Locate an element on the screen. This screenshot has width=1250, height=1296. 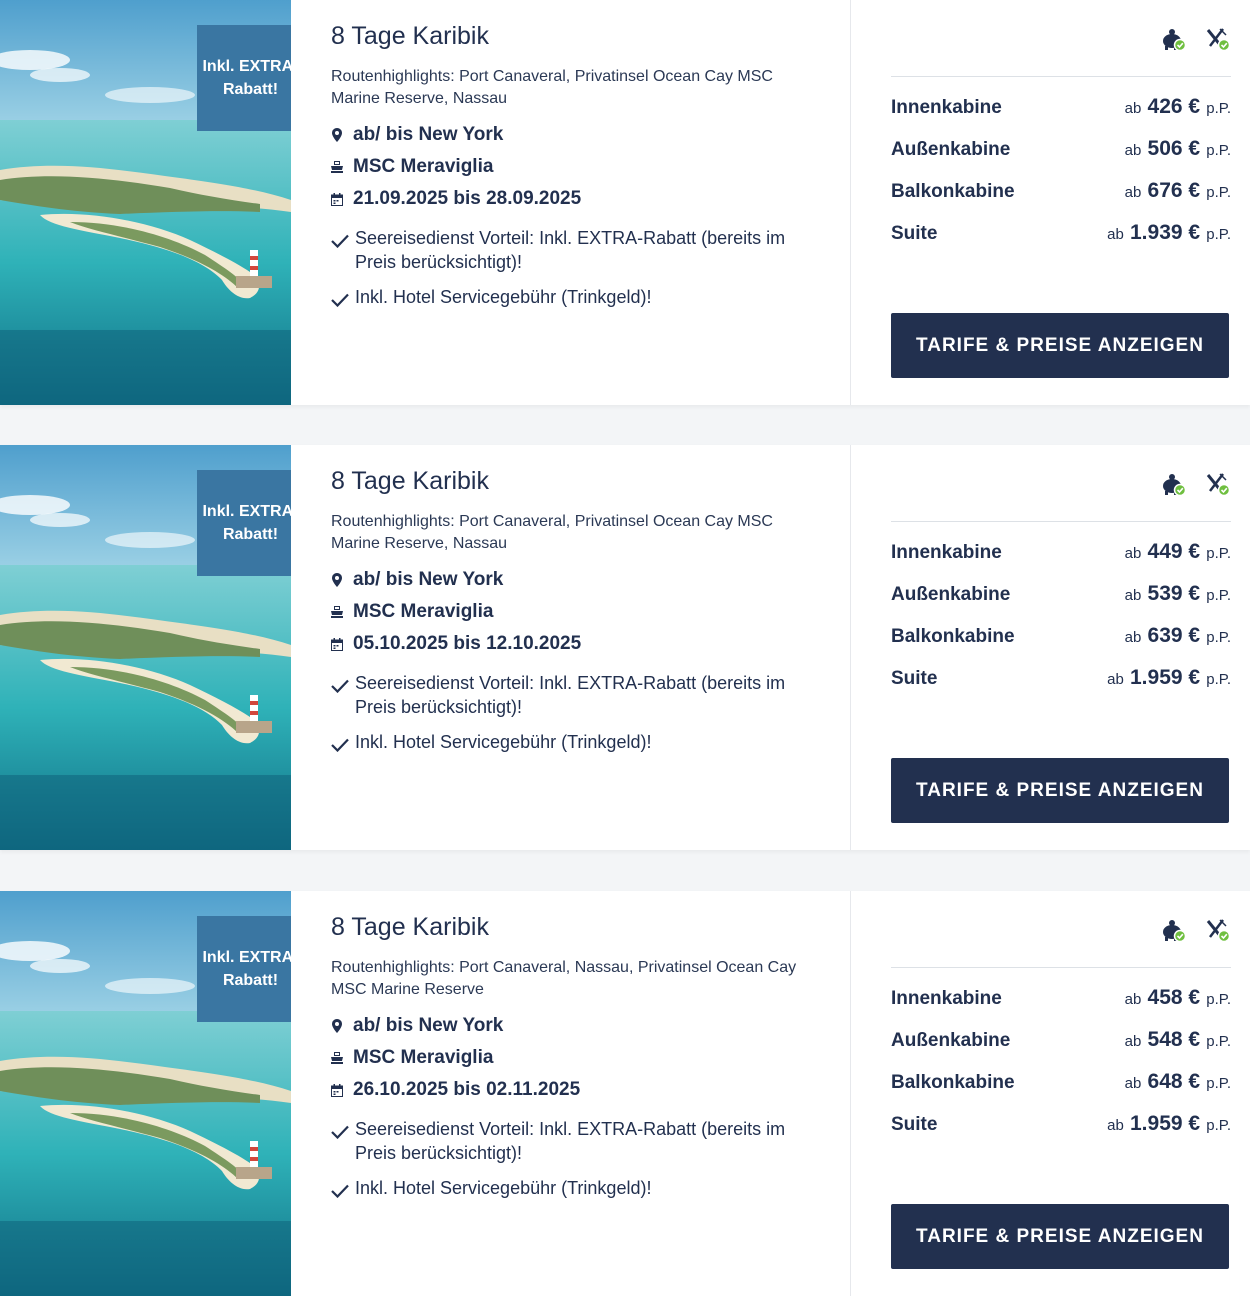
price-amount: 1.939 € is located at coordinates (1165, 232).